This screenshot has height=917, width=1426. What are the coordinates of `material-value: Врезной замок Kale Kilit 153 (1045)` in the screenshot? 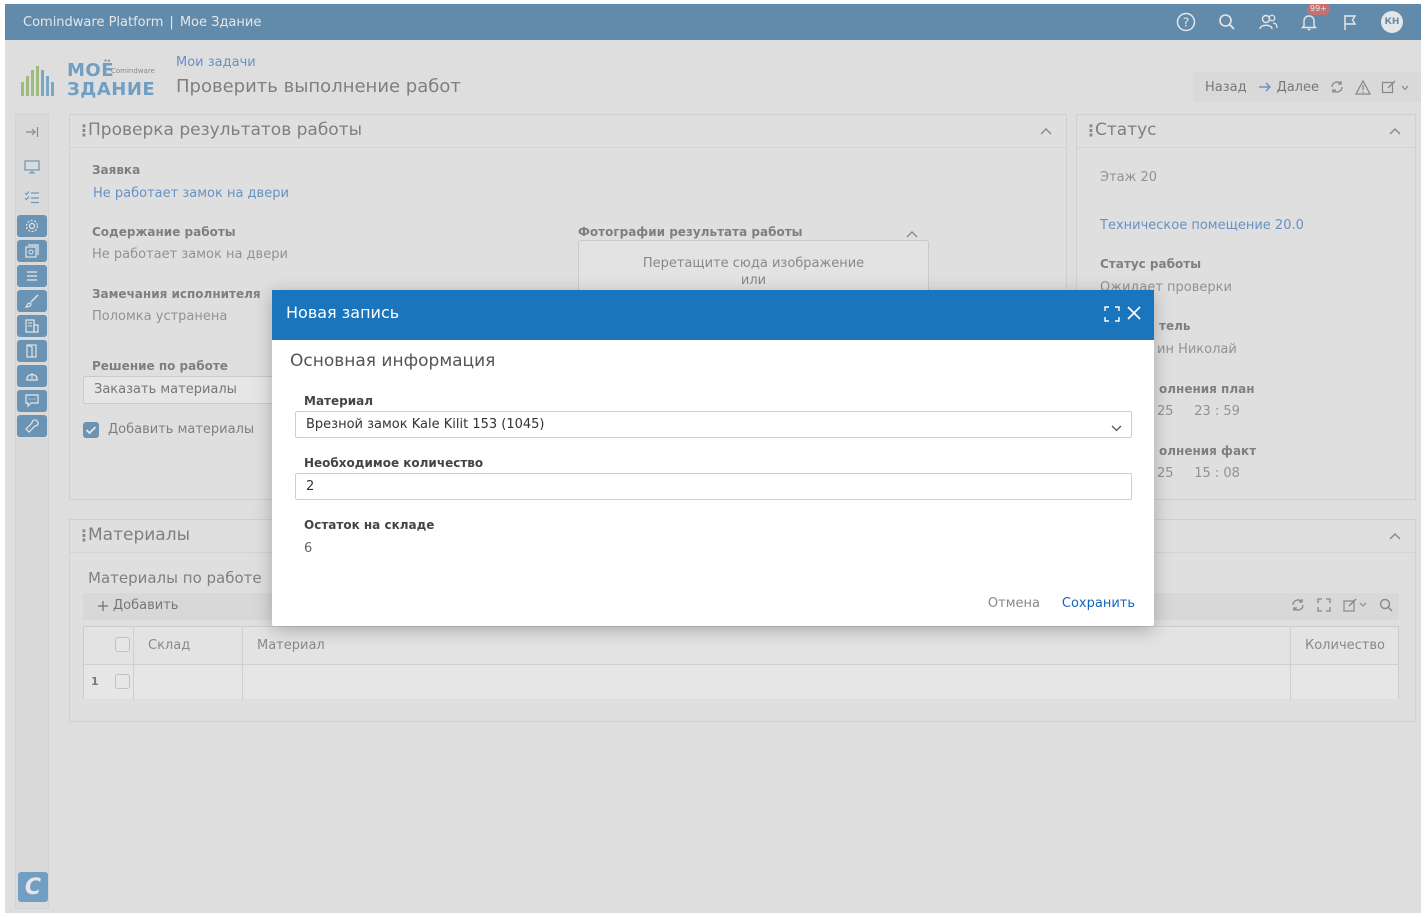 It's located at (425, 424).